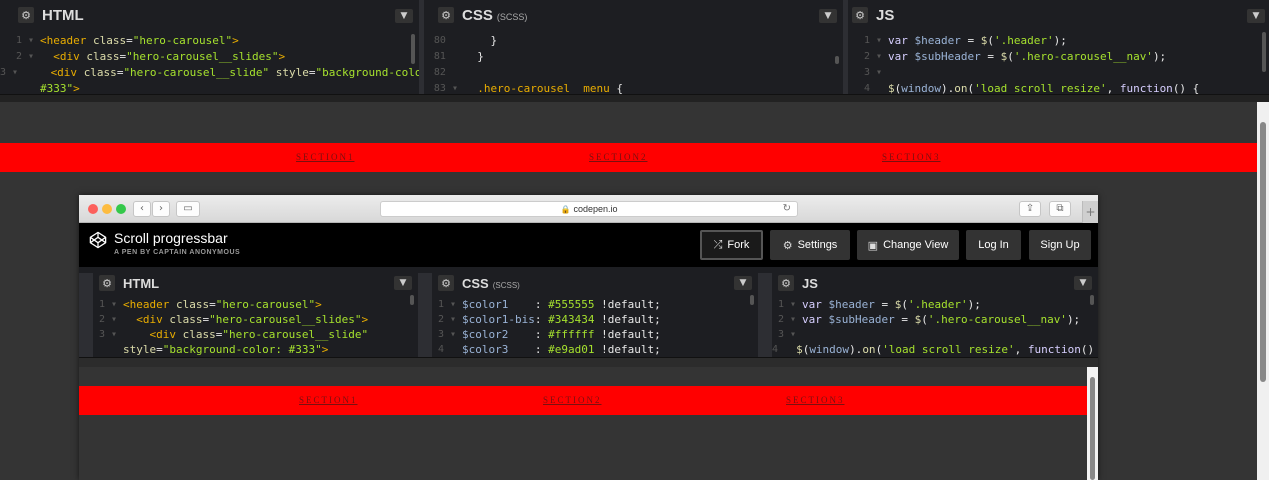 This screenshot has width=1269, height=480. I want to click on code-line: 3 ▾ $color2 : #ffffff !default;, so click(595, 334).